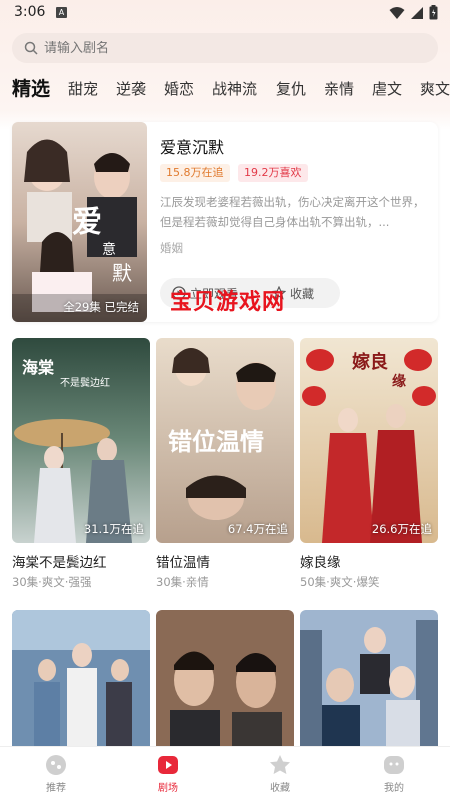 Image resolution: width=450 pixels, height=800 pixels. Describe the element at coordinates (31, 87) in the screenshot. I see `tab-jingxuan: 精选` at that location.